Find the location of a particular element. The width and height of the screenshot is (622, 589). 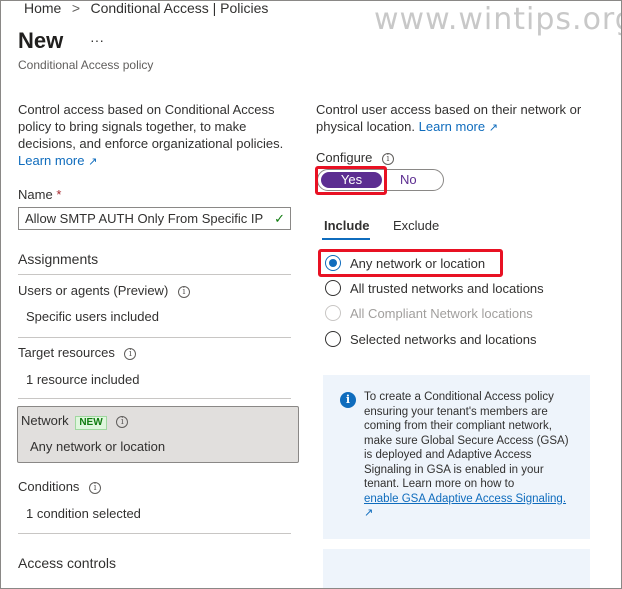

radio-trusted-networks is located at coordinates (333, 288).